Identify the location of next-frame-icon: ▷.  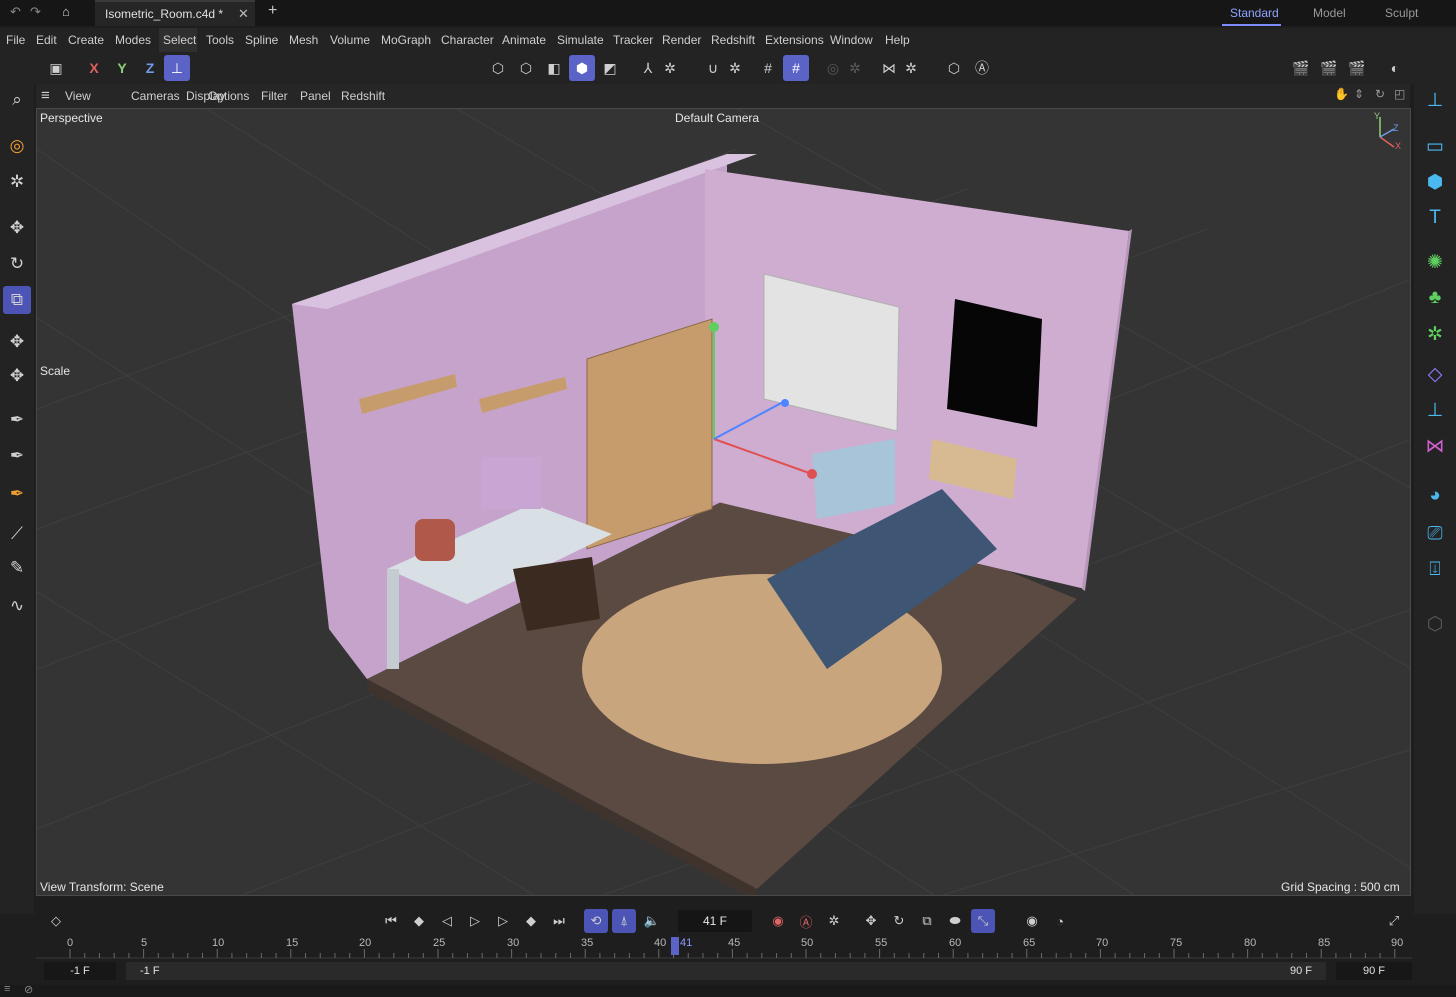
(503, 921).